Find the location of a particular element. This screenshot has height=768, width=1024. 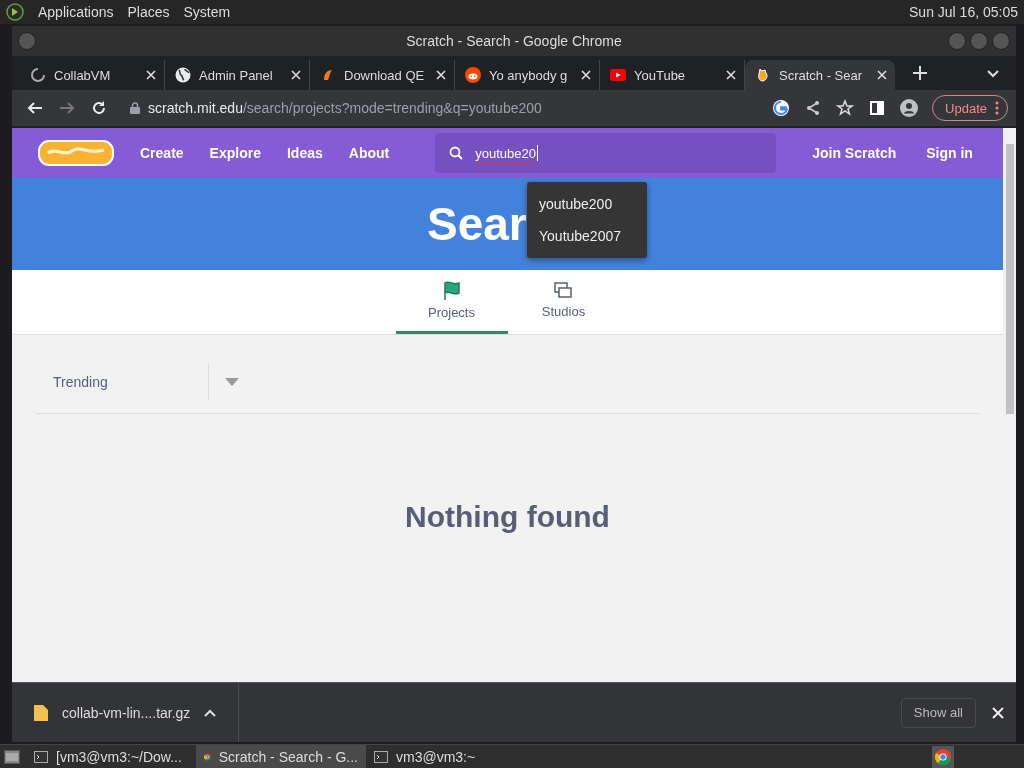

stacked-windows-icon is located at coordinates (563, 291).